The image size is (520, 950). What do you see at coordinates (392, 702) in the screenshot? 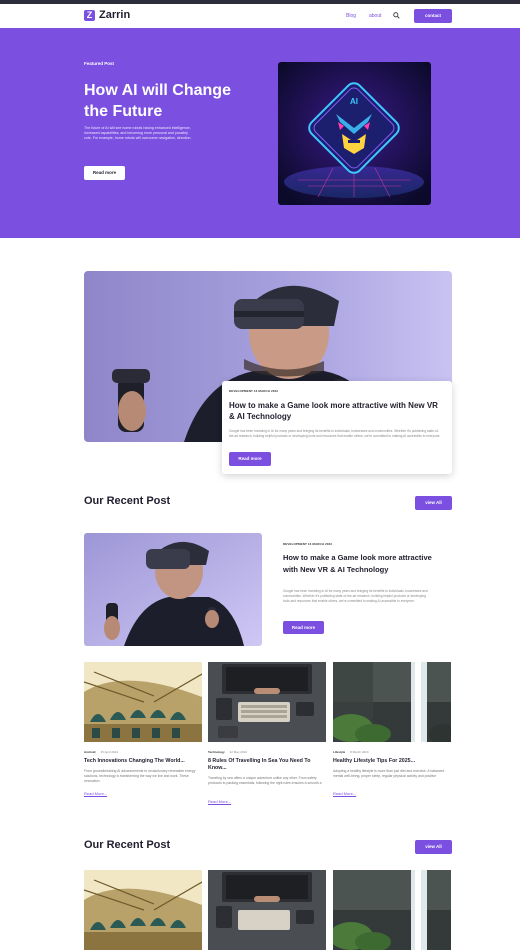
I see `card-image-waterfall` at bounding box center [392, 702].